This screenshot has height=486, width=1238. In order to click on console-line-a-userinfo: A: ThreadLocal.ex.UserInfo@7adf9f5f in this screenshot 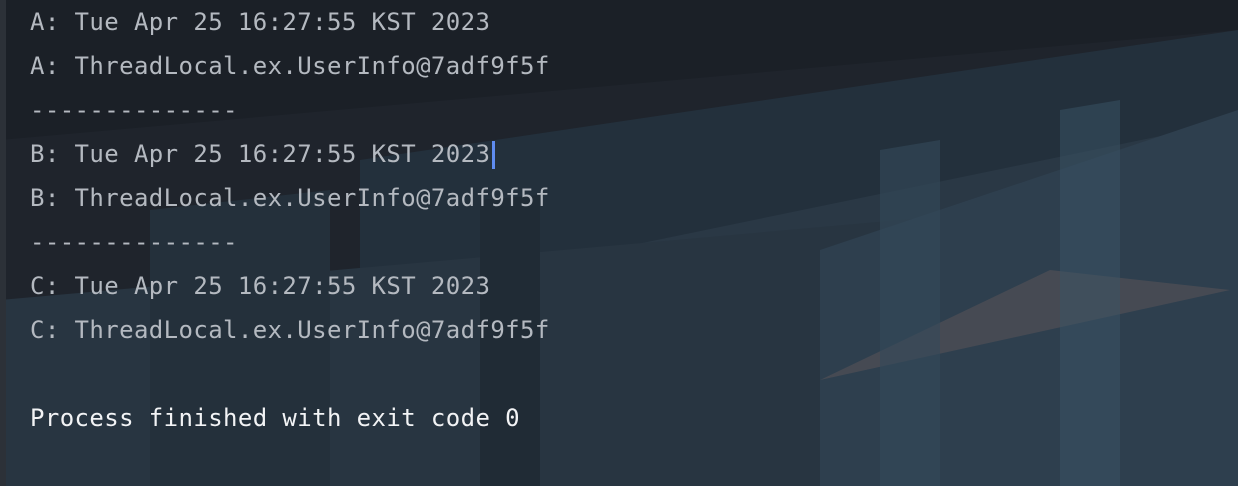, I will do `click(290, 66)`.